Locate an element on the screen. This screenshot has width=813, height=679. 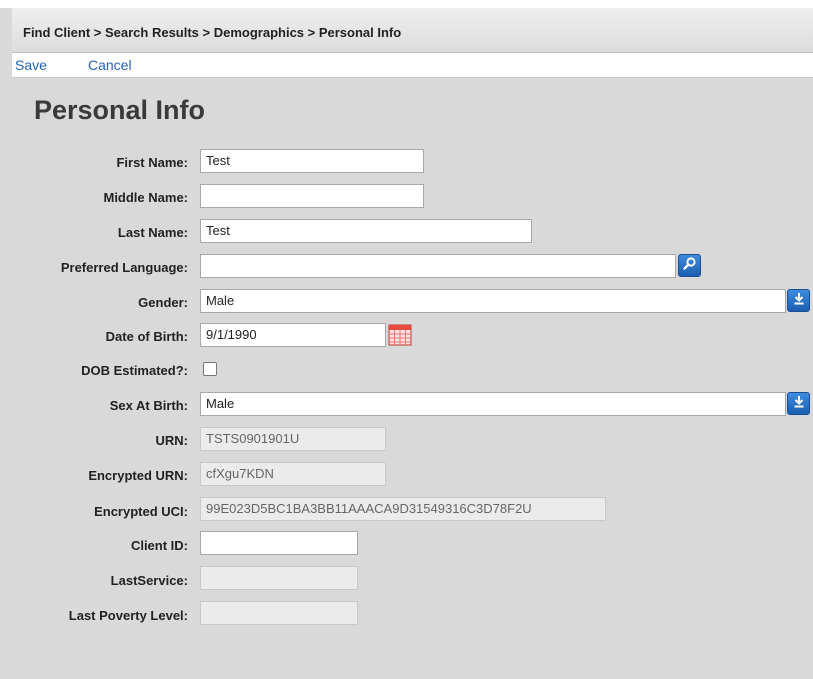
preferred-language-input is located at coordinates (438, 266).